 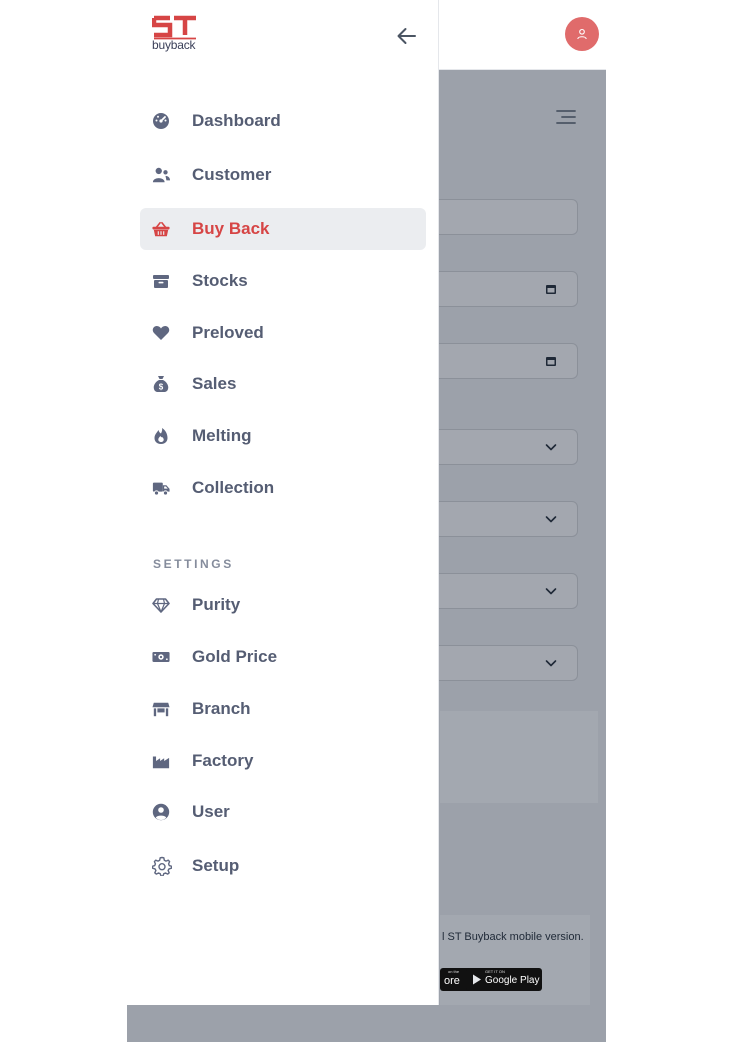 I want to click on nav-item-preloved: Preloved, so click(x=283, y=333).